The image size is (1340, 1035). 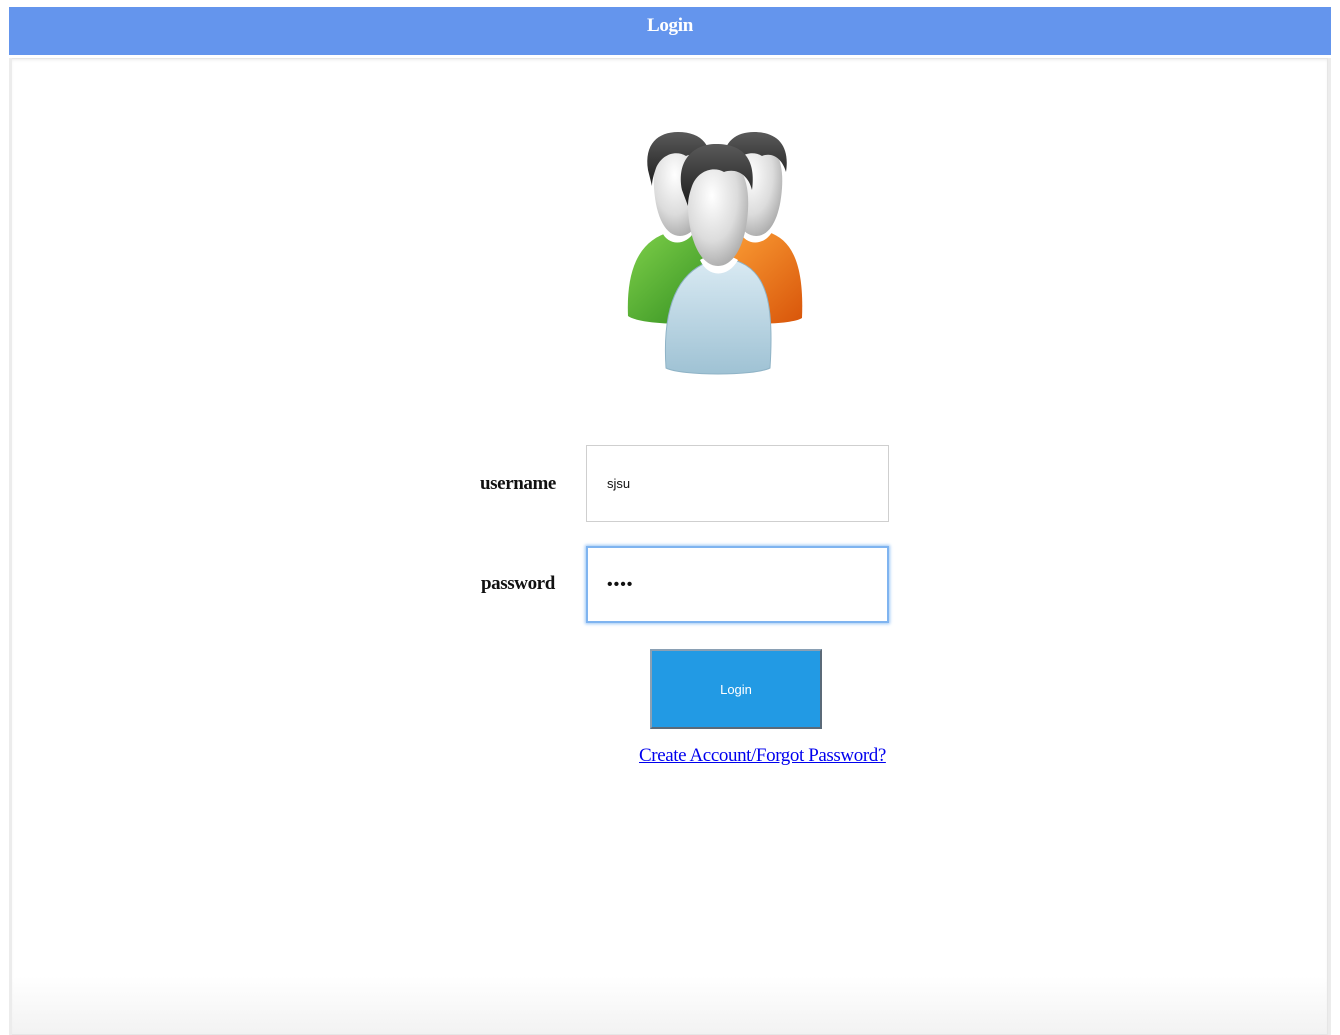 I want to click on username-input, so click(x=737, y=483).